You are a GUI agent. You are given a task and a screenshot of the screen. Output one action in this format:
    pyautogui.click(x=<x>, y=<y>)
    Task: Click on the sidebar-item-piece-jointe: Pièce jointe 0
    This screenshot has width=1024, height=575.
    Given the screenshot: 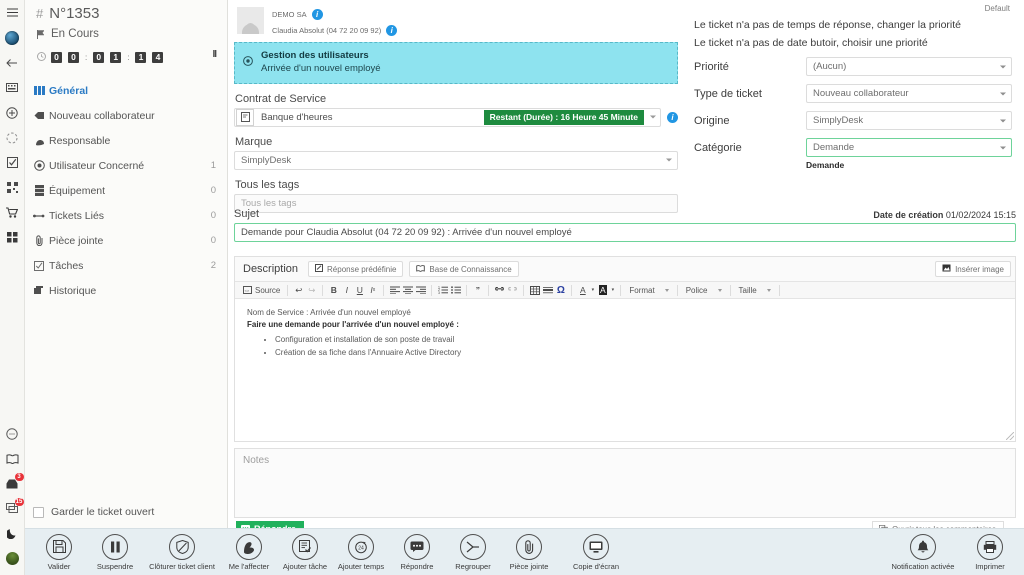 What is the action you would take?
    pyautogui.click(x=126, y=240)
    